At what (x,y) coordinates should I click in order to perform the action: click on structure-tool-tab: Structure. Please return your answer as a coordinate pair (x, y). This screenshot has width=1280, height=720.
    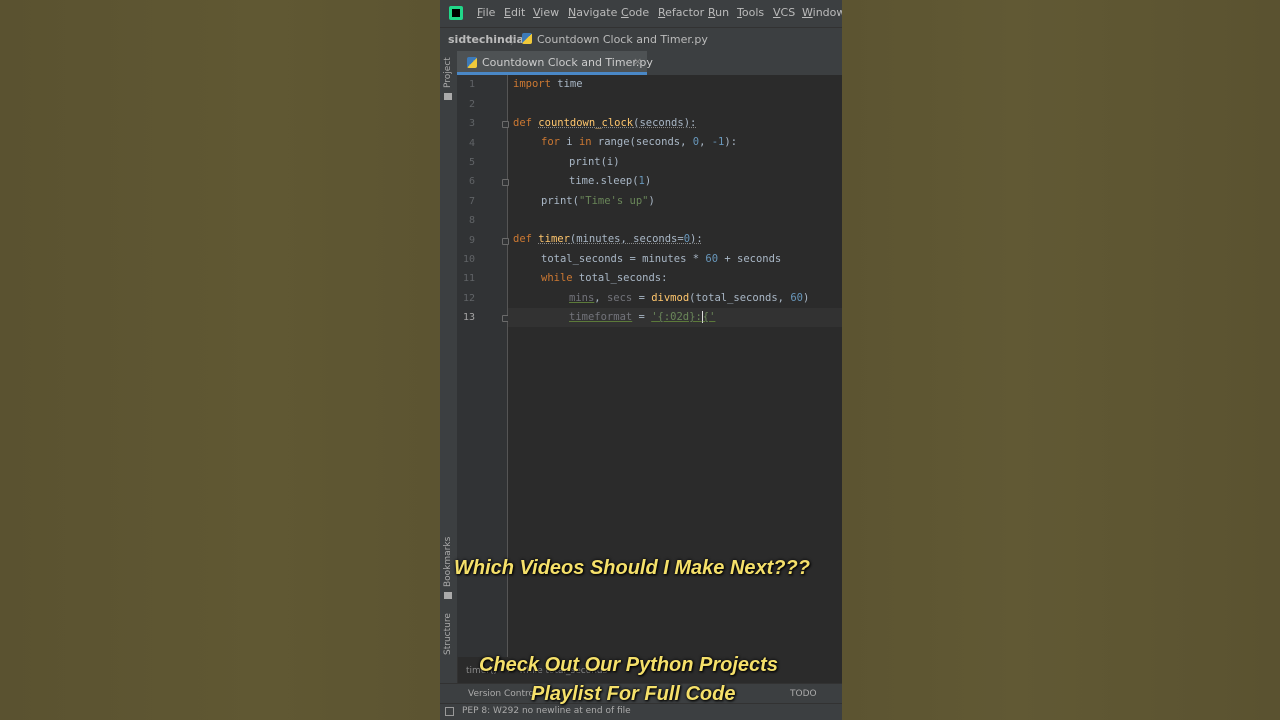
    Looking at the image, I should click on (448, 634).